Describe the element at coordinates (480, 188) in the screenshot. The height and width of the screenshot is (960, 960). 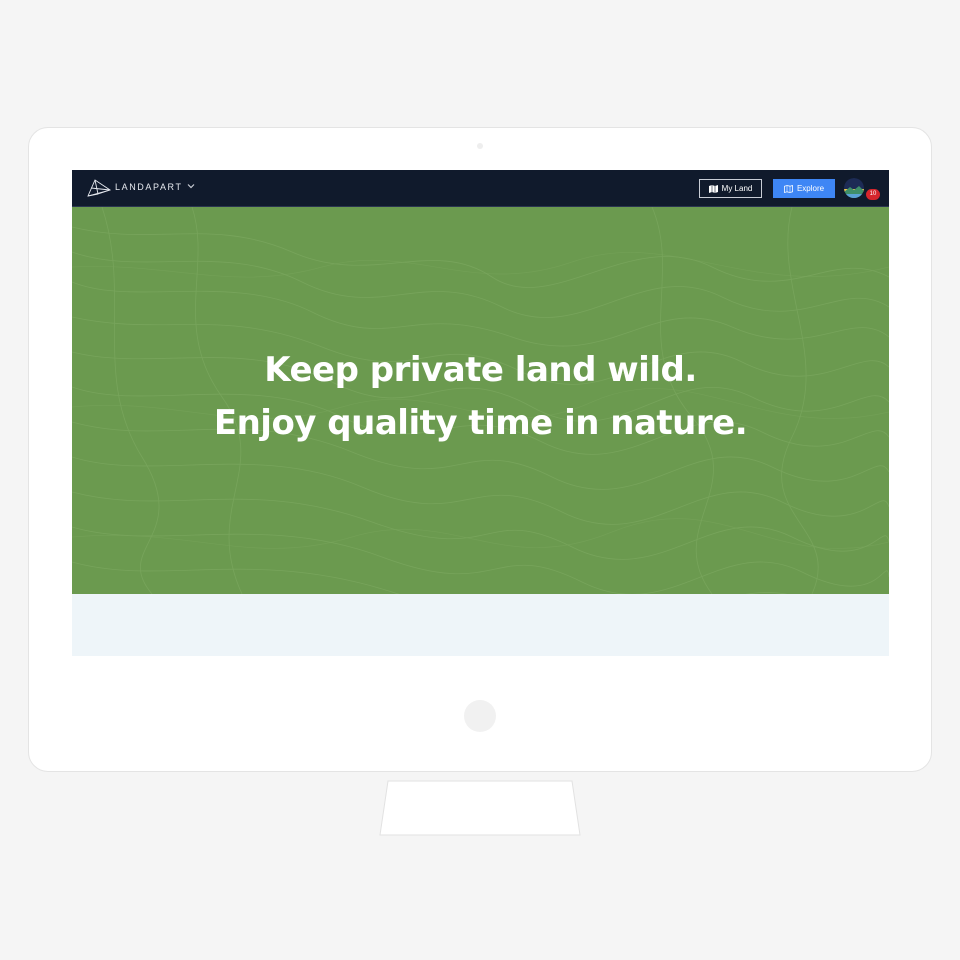
I see `top-navbar: LANDAPART My Land Explore 10` at that location.